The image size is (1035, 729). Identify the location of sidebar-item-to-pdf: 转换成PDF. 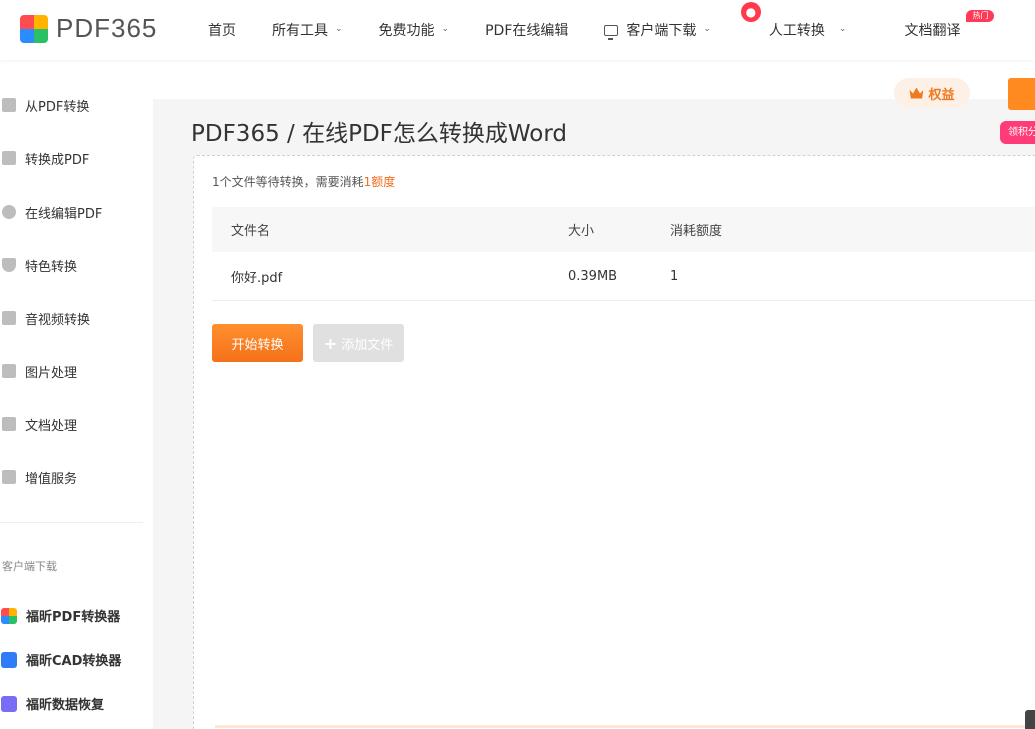
(76, 158).